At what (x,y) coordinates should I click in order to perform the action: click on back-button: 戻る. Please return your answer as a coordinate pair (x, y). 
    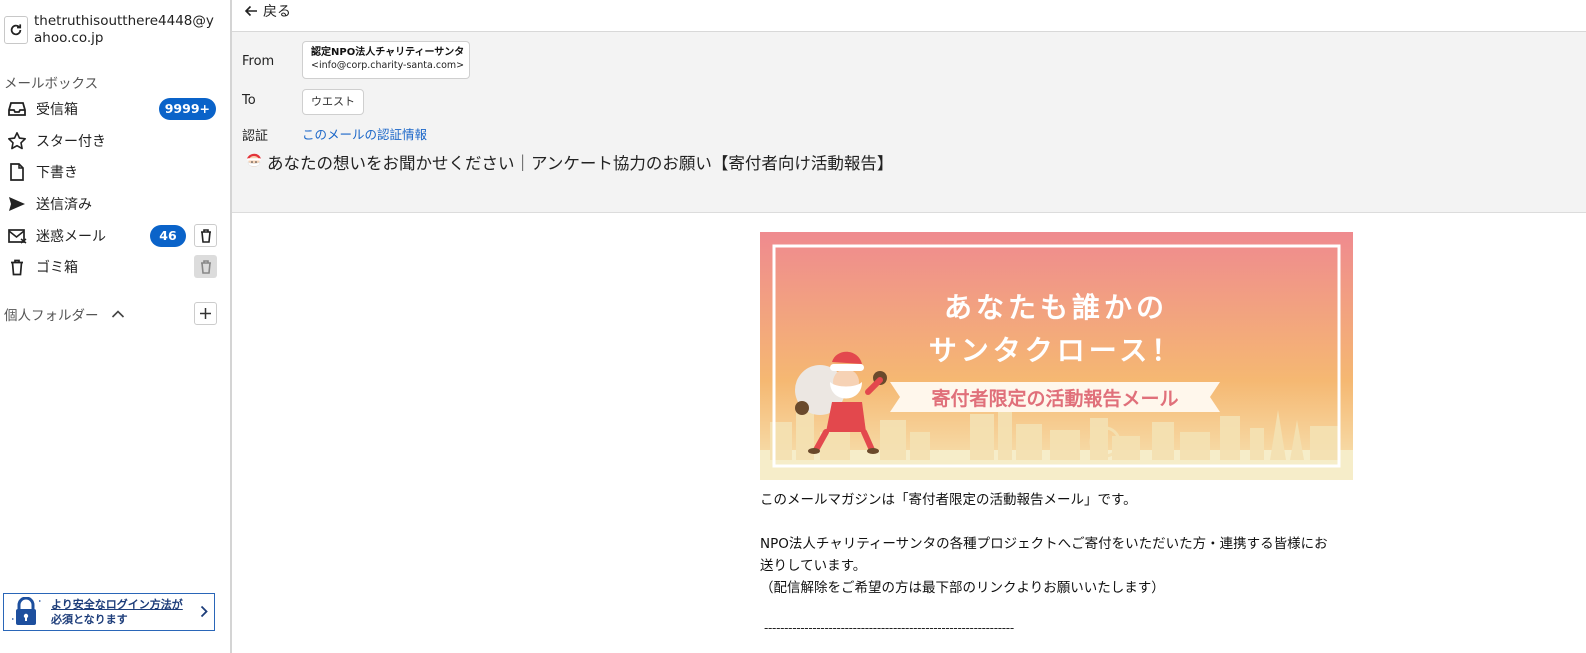
    Looking at the image, I should click on (267, 11).